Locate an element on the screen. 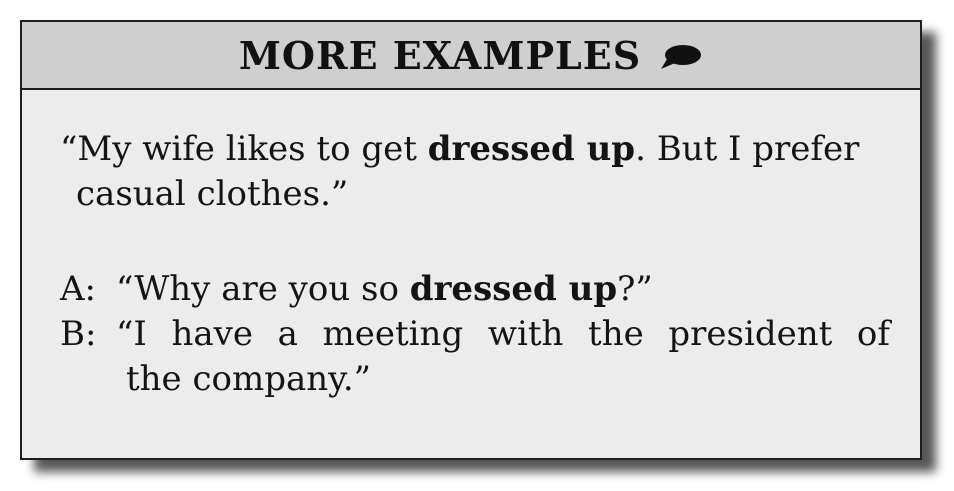 This screenshot has height=491, width=954. example-text-before: “My wife likes to get is located at coordinates (244, 149).